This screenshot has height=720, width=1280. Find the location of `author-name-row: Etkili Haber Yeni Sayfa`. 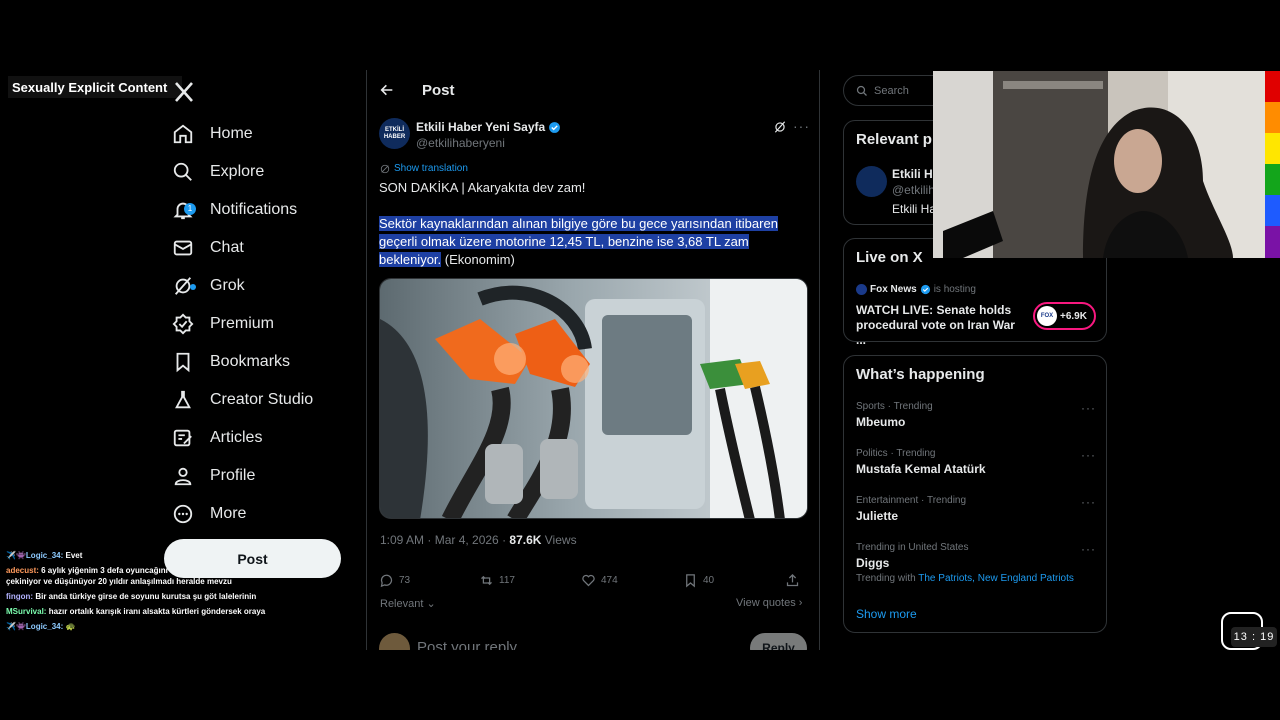

author-name-row: Etkili Haber Yeni Sayfa is located at coordinates (488, 127).